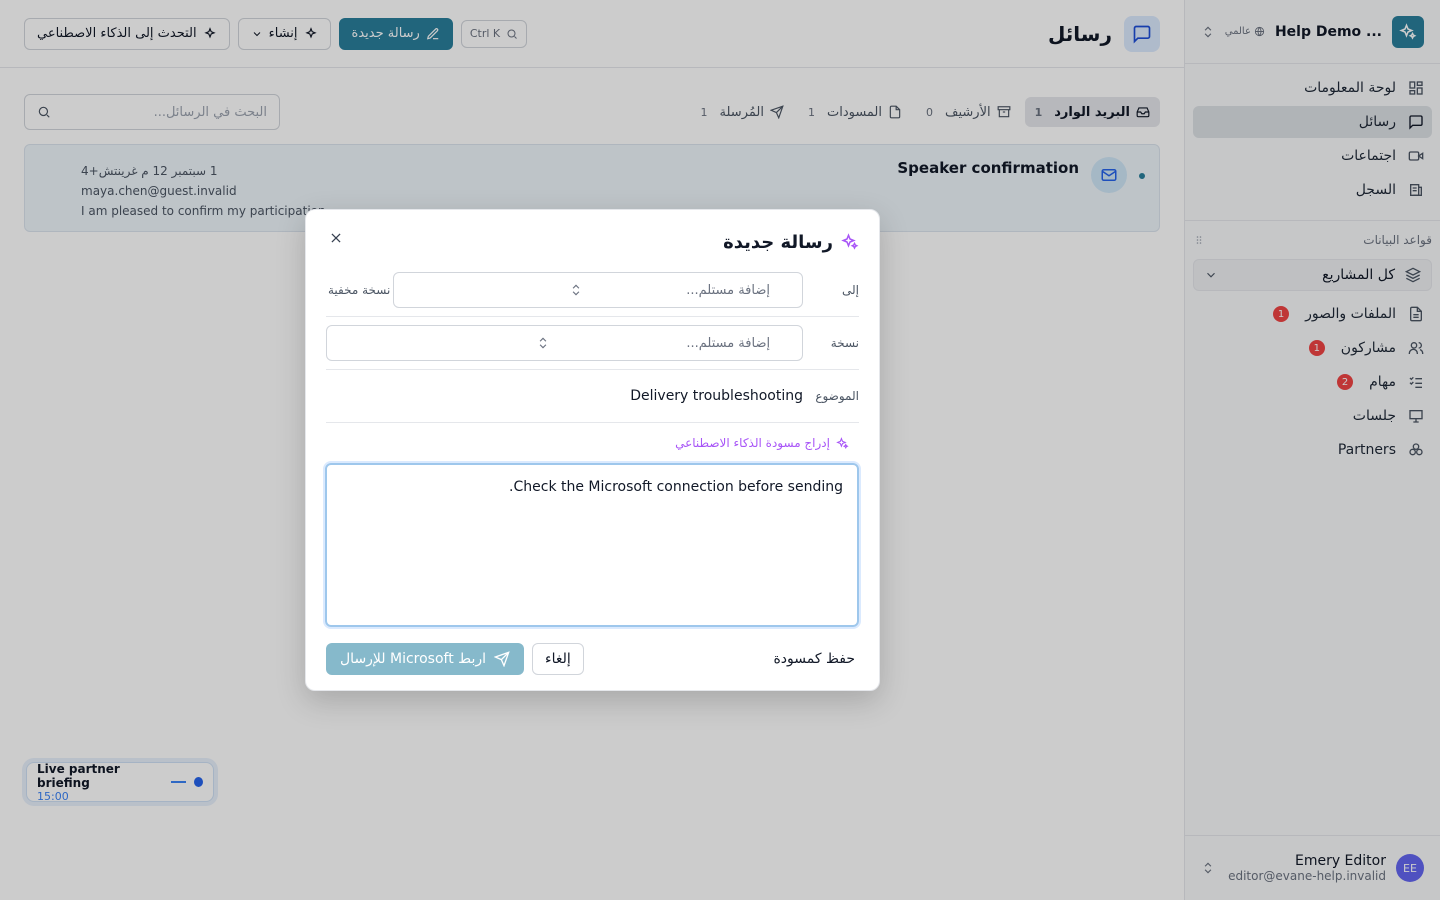  What do you see at coordinates (592, 443) in the screenshot?
I see `ai-draft-button: إدراج مسودة الذكاء الاصطناعي` at bounding box center [592, 443].